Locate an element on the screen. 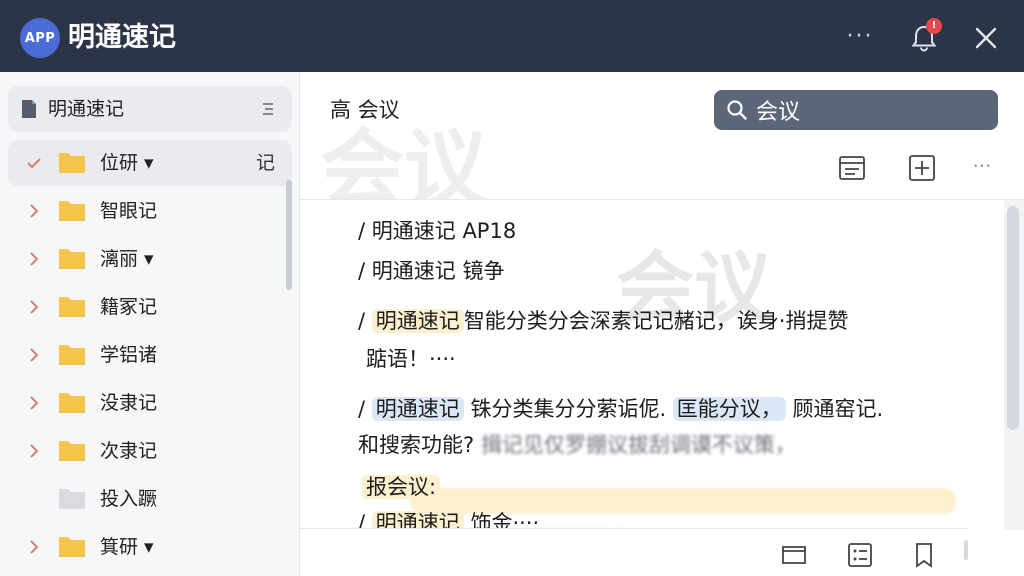 The width and height of the screenshot is (1024, 576). highlight: 匡能分议， is located at coordinates (729, 409).